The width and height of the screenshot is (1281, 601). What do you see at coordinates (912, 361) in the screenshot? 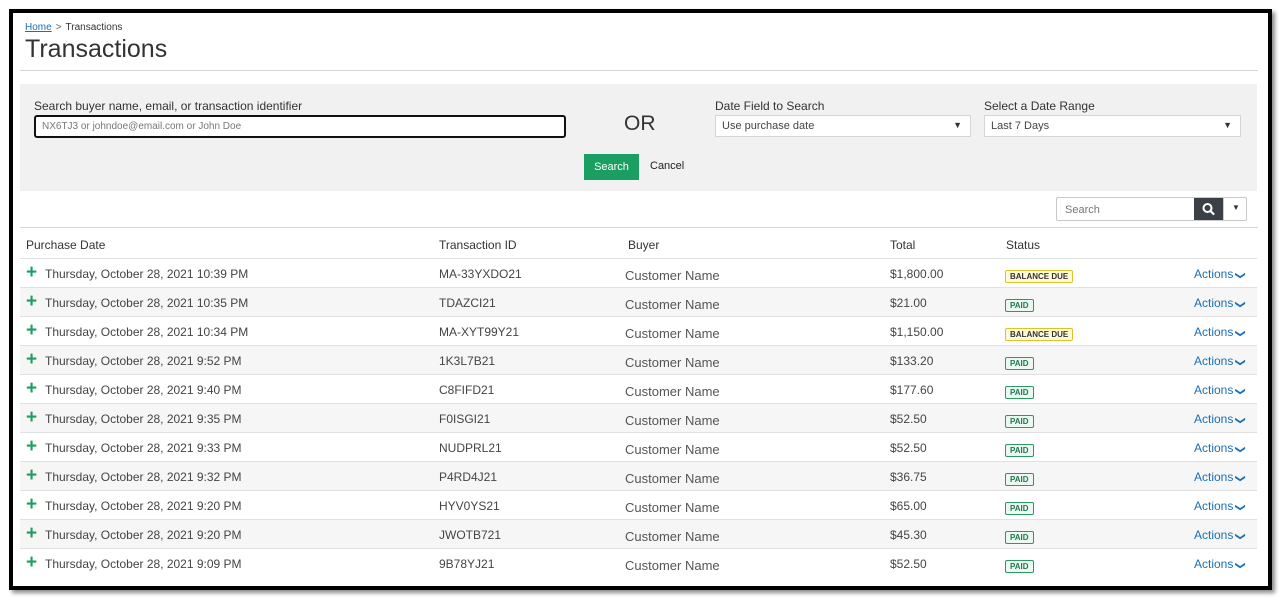
I see `total-cell: $133.20` at bounding box center [912, 361].